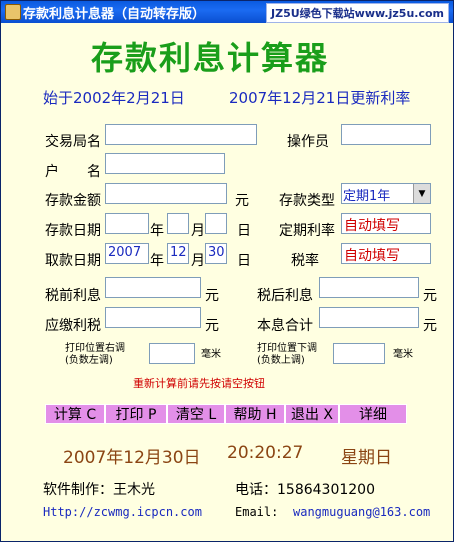 This screenshot has width=454, height=542. I want to click on phone-text: 电话：15864301200, so click(305, 490).